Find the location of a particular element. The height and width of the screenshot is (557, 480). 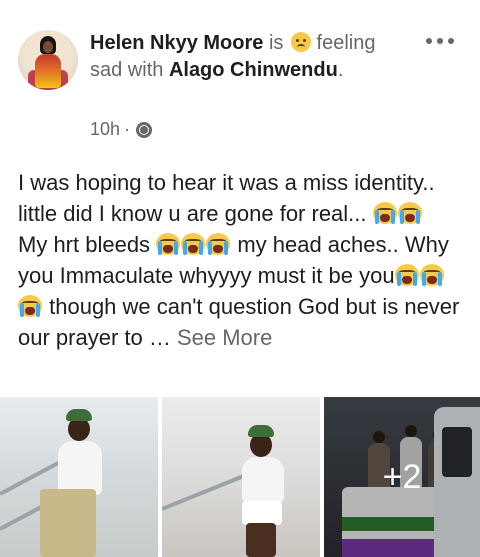

see-more-link: See More is located at coordinates (224, 337).